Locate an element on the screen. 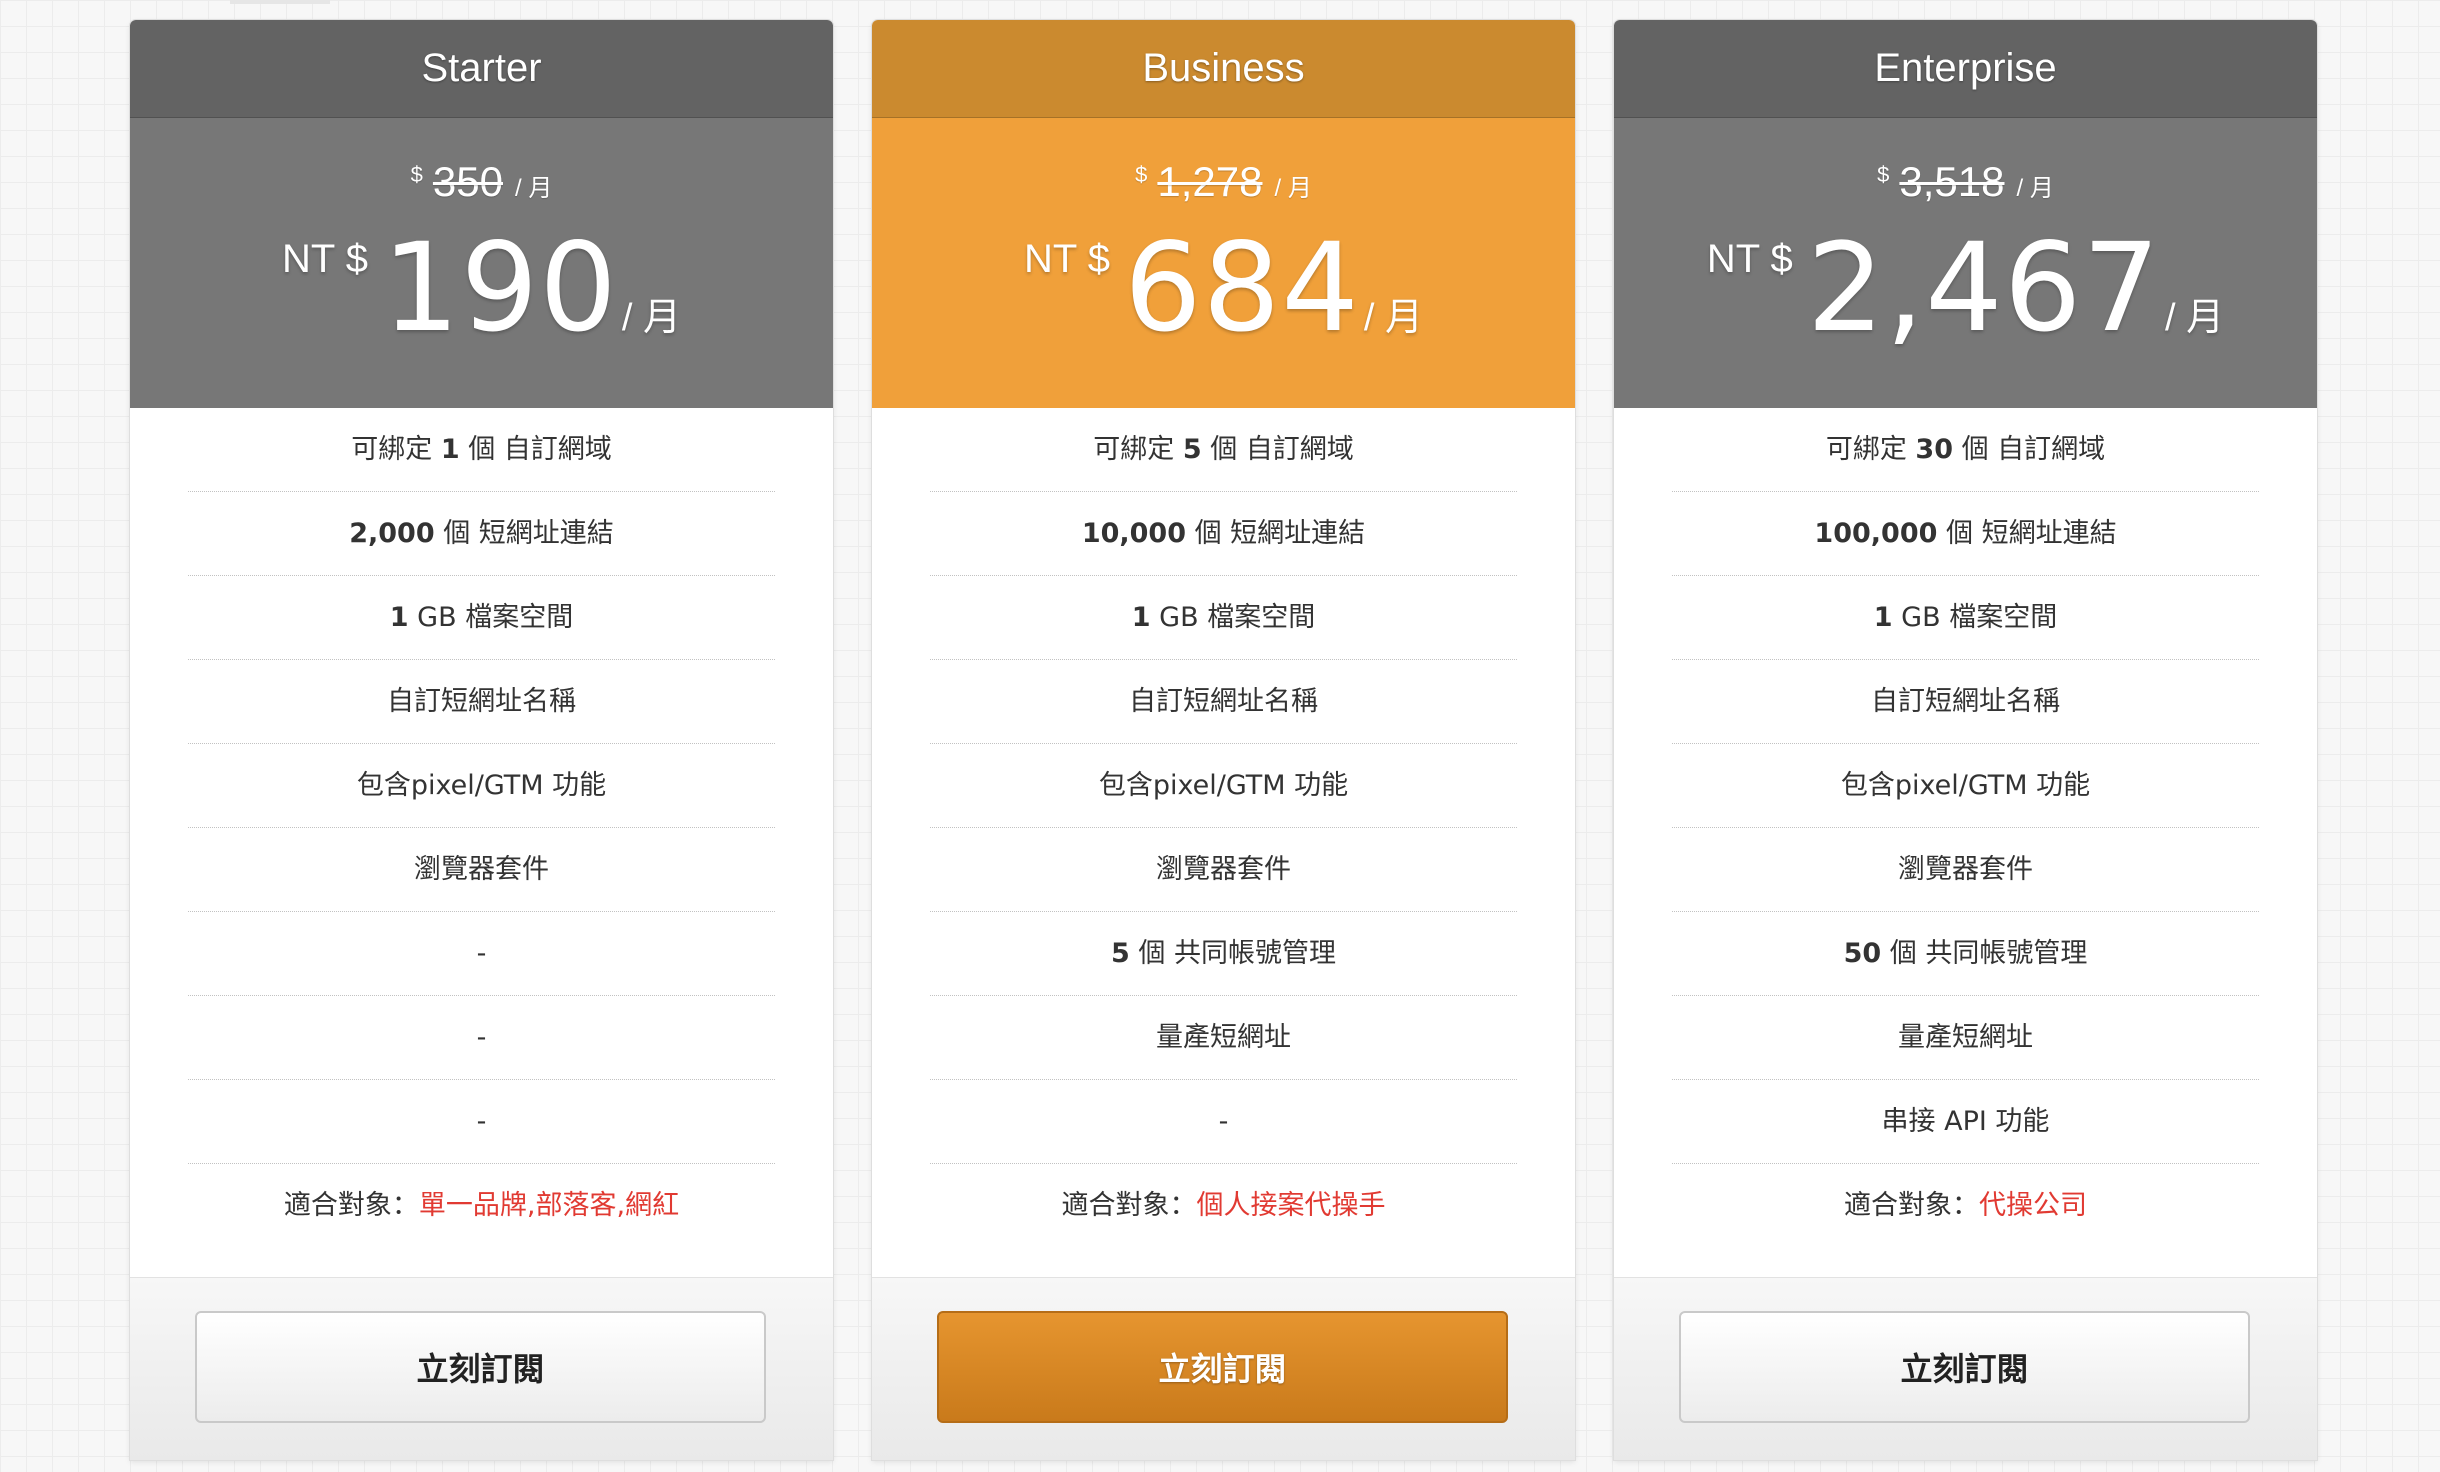  subscribe-button-business: 立刻訂閱 is located at coordinates (1222, 1367).